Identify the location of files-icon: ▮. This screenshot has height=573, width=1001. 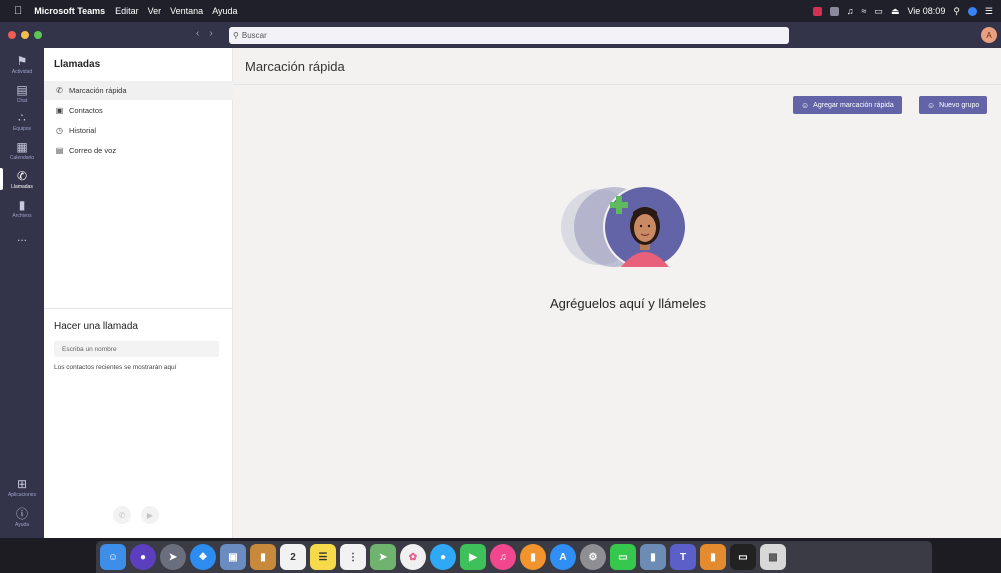
(22, 205).